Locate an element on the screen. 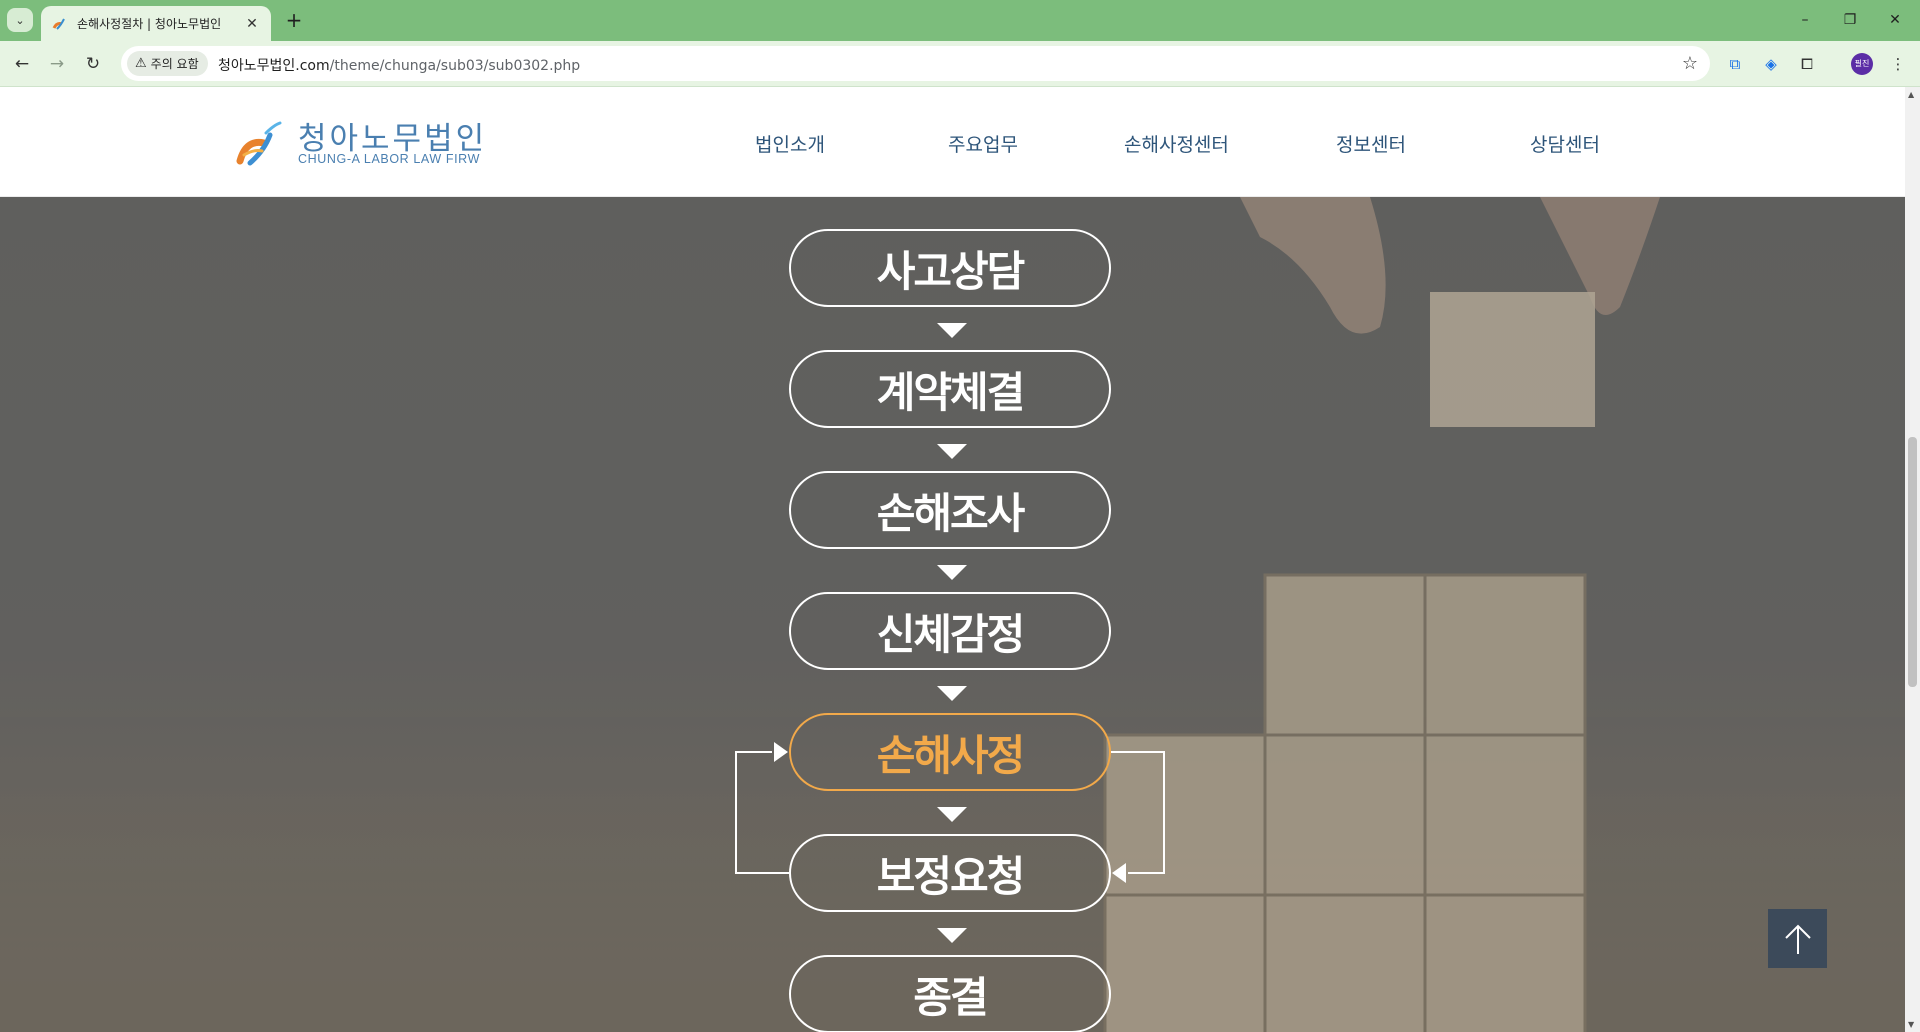 This screenshot has width=1920, height=1032. forward-icon: → is located at coordinates (57, 64).